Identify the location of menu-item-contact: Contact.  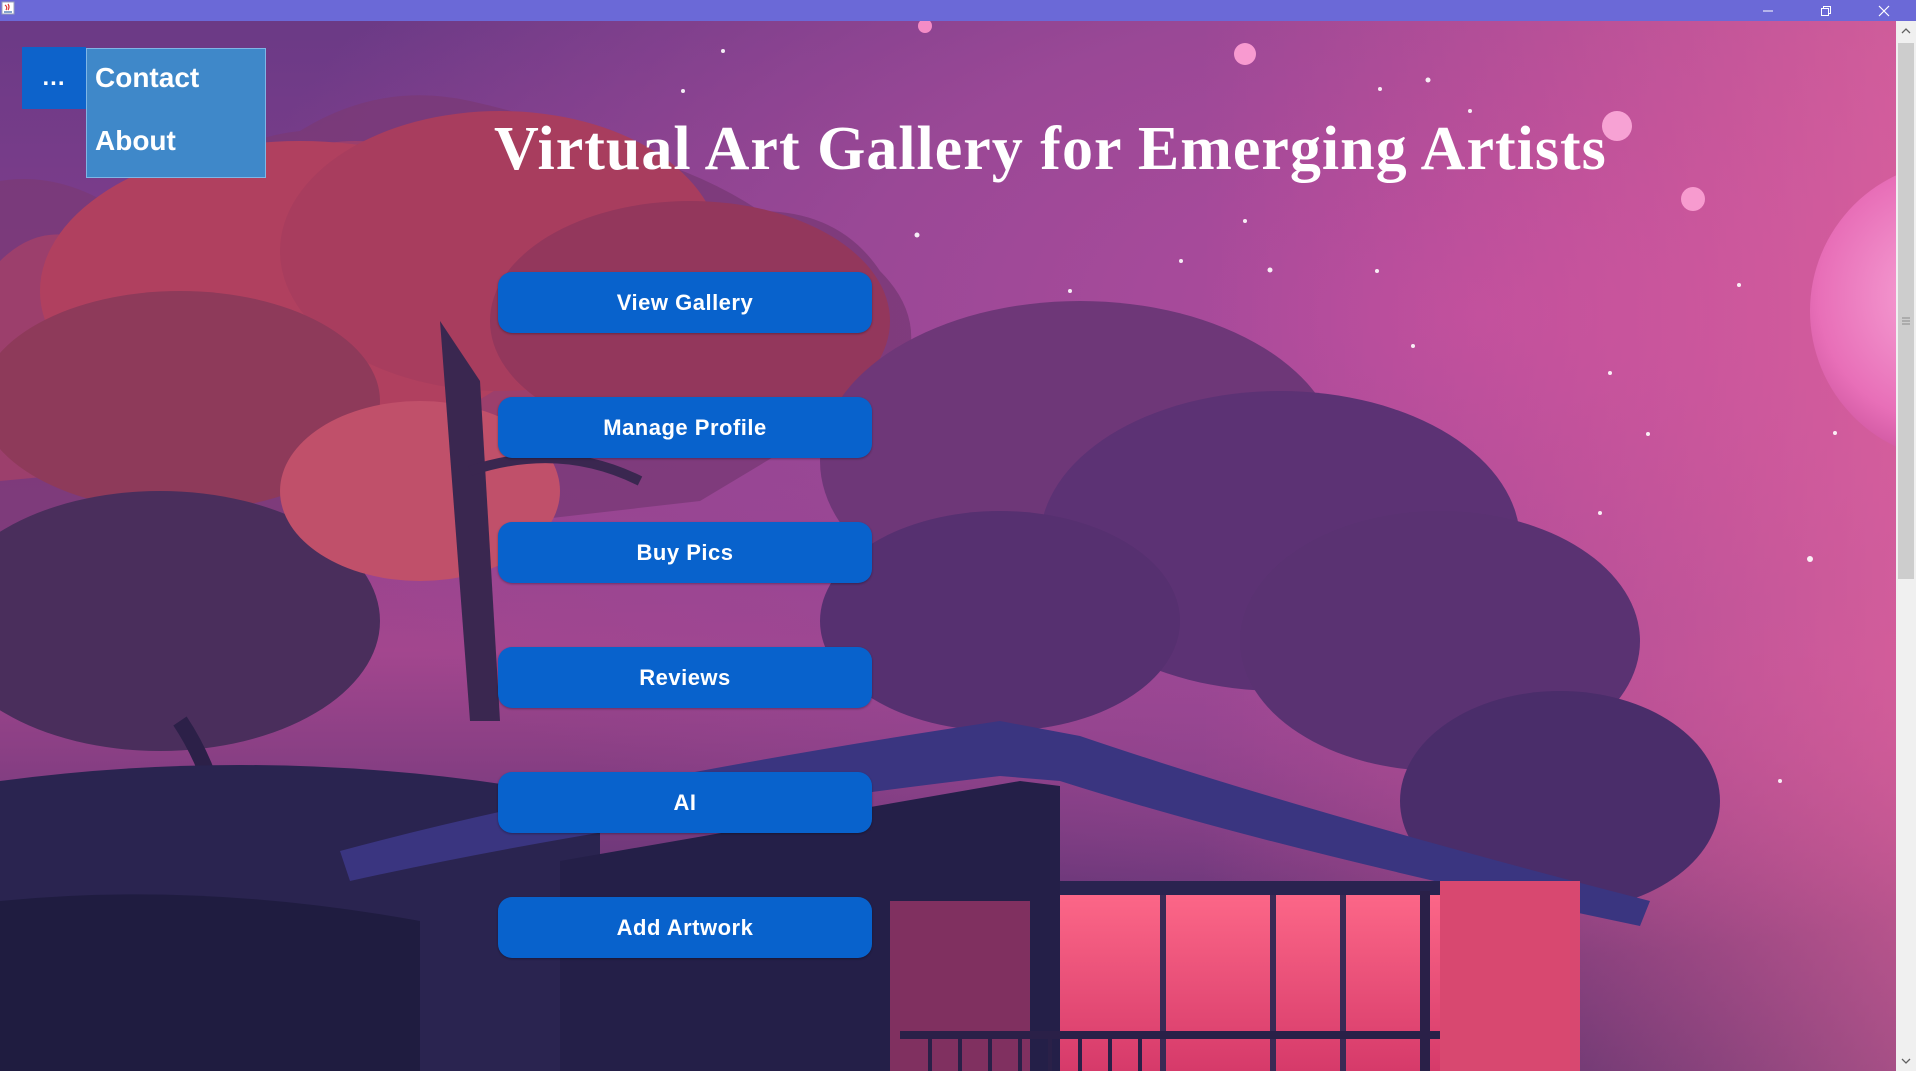
(147, 78).